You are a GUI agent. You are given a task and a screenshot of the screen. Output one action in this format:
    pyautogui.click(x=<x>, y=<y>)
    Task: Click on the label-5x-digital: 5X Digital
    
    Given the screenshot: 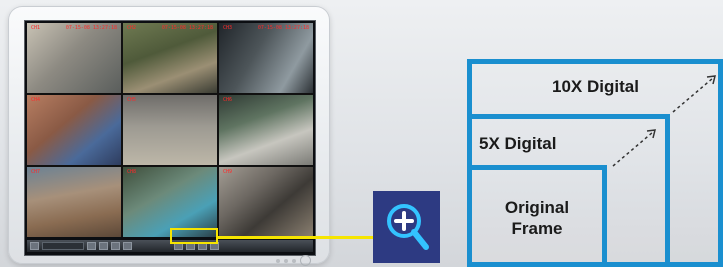 What is the action you would take?
    pyautogui.click(x=518, y=143)
    